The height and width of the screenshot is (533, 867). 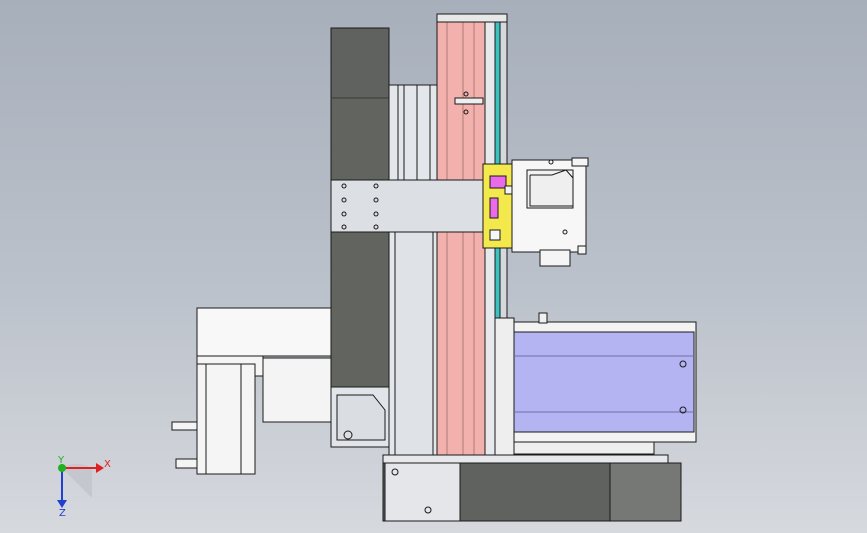 What do you see at coordinates (408, 206) in the screenshot?
I see `mounting-plate` at bounding box center [408, 206].